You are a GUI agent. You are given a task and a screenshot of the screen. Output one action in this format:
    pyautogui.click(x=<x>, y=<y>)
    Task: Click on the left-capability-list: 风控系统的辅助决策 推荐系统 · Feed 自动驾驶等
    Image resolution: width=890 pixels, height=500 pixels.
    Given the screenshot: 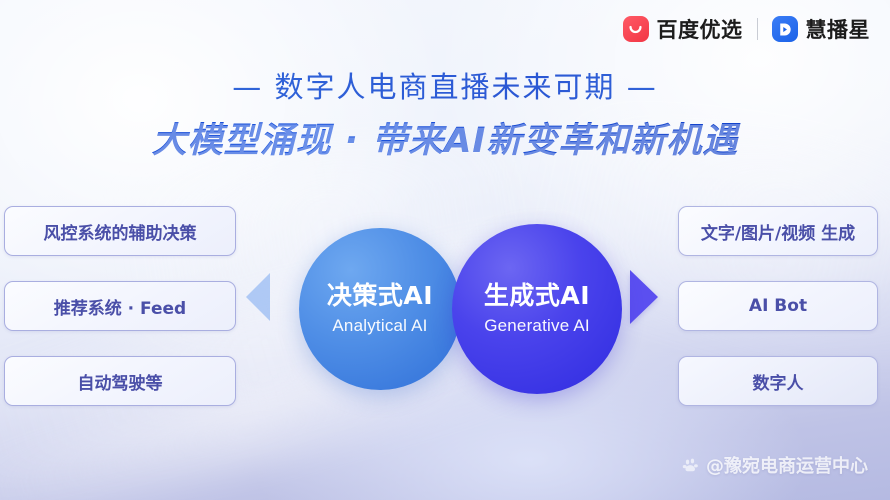 What is the action you would take?
    pyautogui.click(x=120, y=306)
    